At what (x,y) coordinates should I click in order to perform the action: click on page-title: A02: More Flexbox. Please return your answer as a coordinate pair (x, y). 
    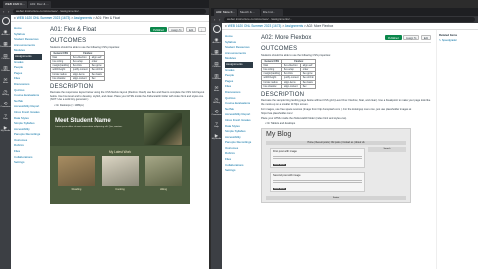
    Looking at the image, I should click on (286, 37).